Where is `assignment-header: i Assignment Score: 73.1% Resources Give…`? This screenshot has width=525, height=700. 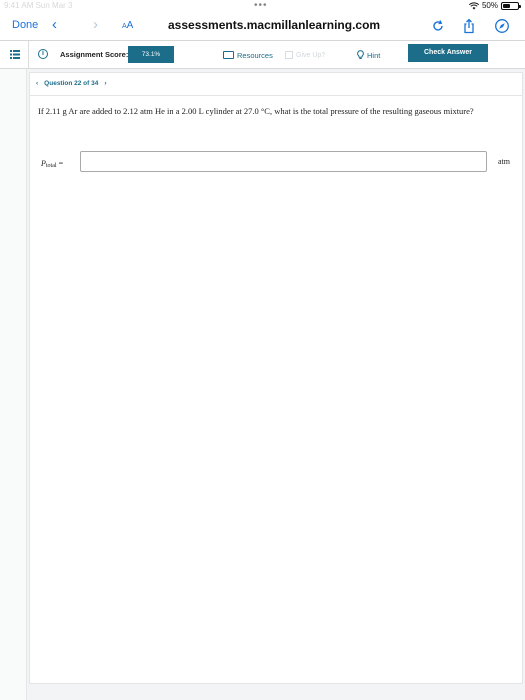
assignment-header: i Assignment Score: 73.1% Resources Give… is located at coordinates (262, 55).